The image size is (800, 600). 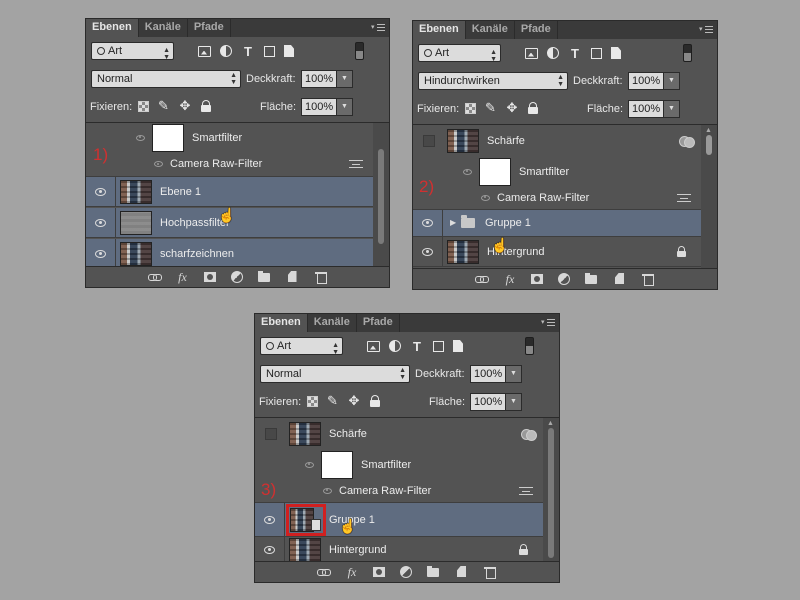 What do you see at coordinates (319, 79) in the screenshot?
I see `opacity-field: 100%` at bounding box center [319, 79].